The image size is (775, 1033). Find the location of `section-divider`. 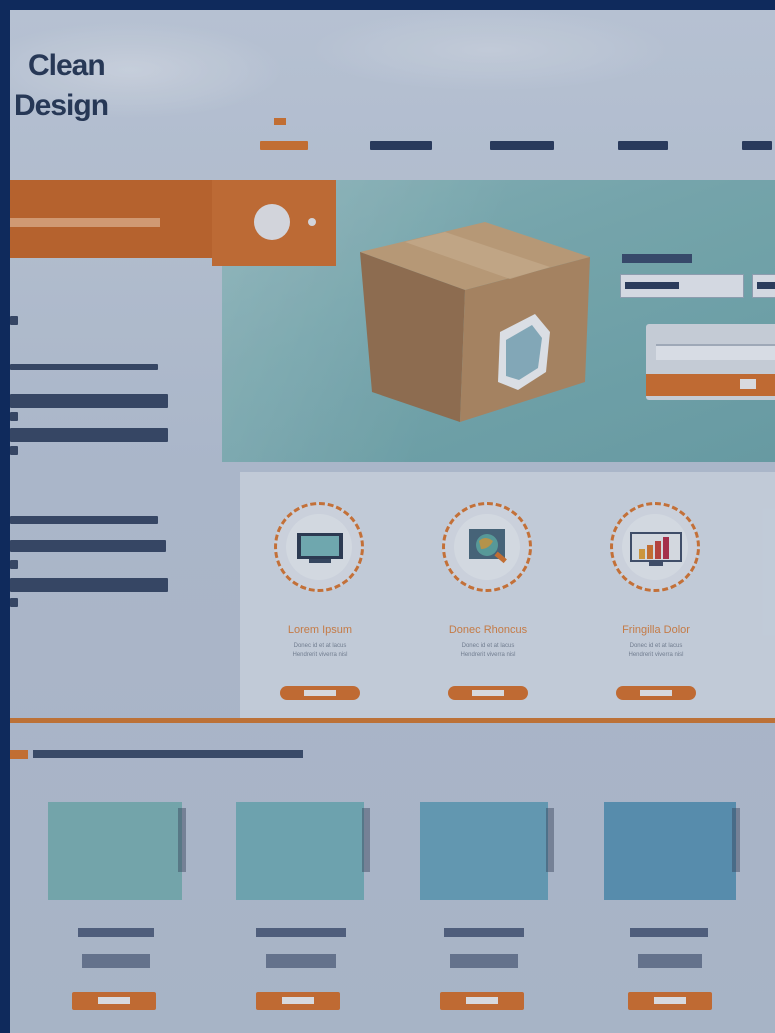

section-divider is located at coordinates (392, 720).